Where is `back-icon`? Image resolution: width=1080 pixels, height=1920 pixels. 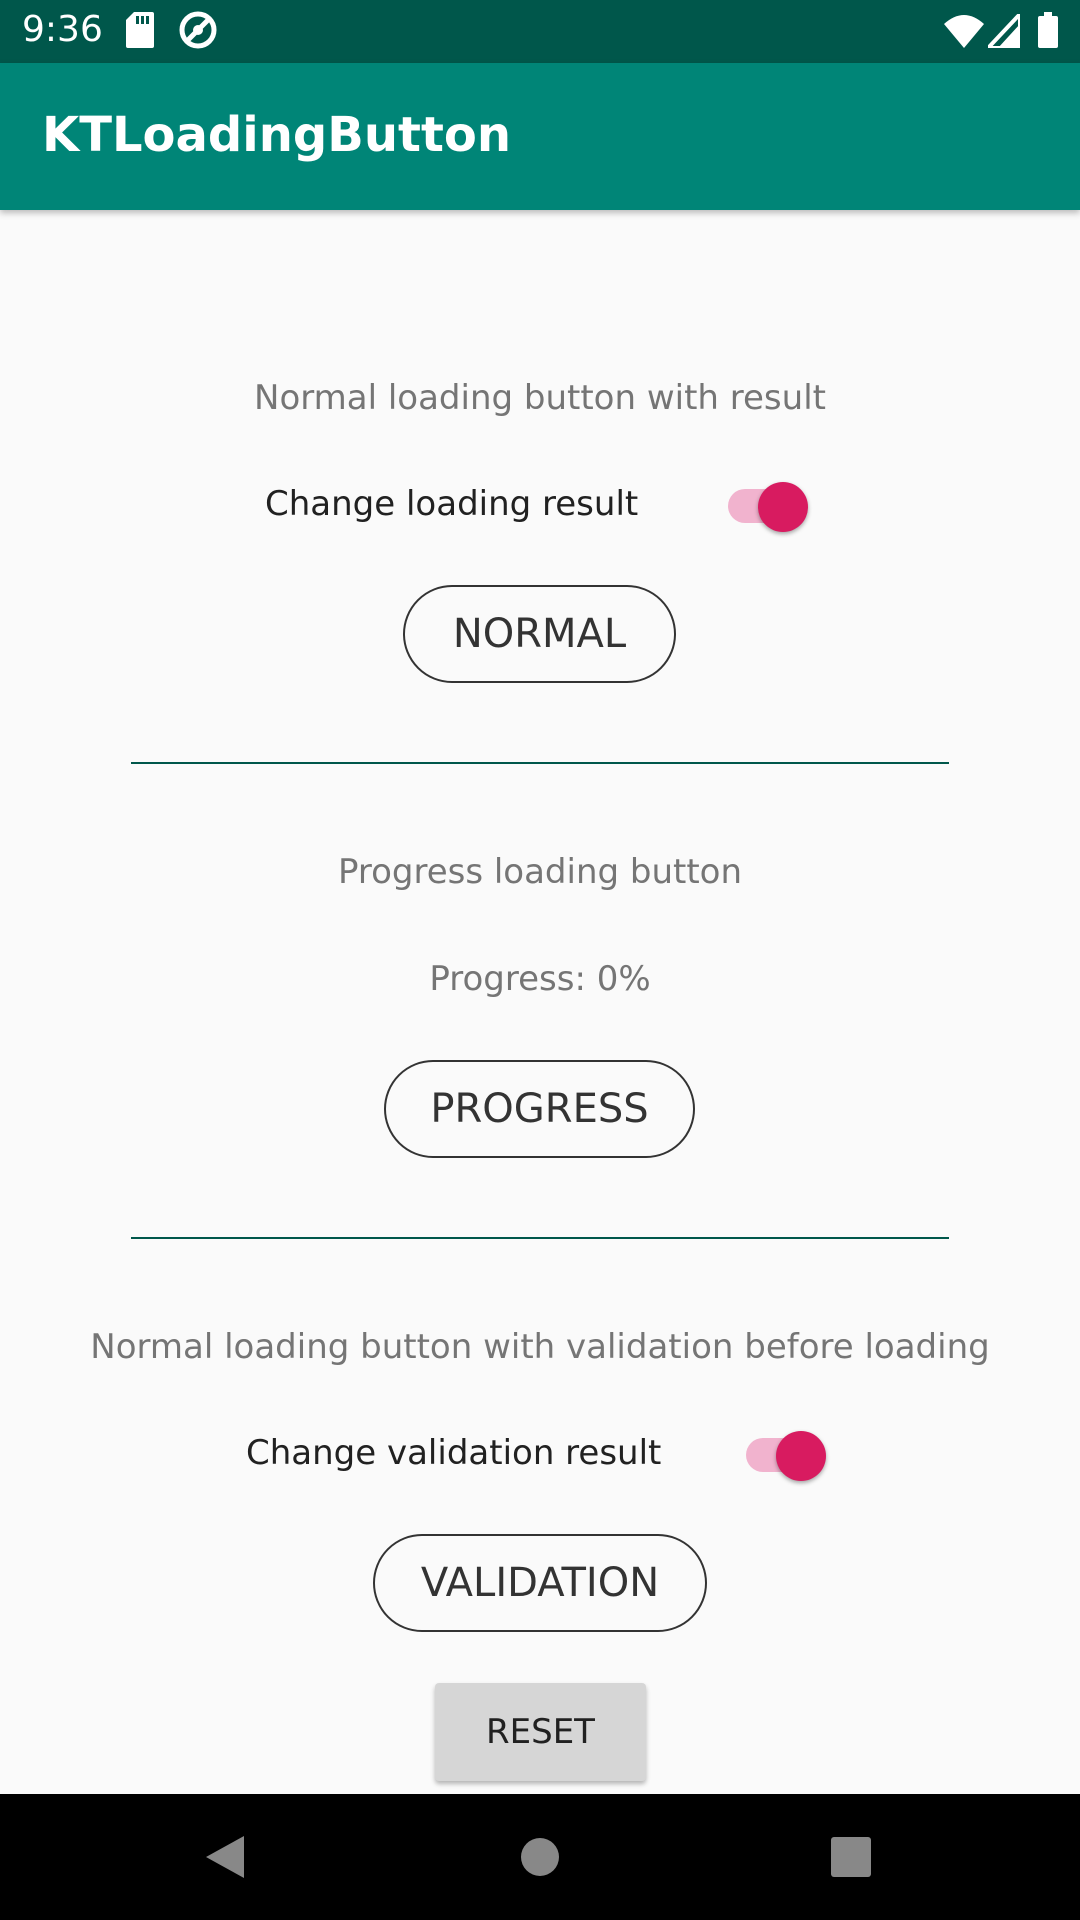
back-icon is located at coordinates (225, 1859).